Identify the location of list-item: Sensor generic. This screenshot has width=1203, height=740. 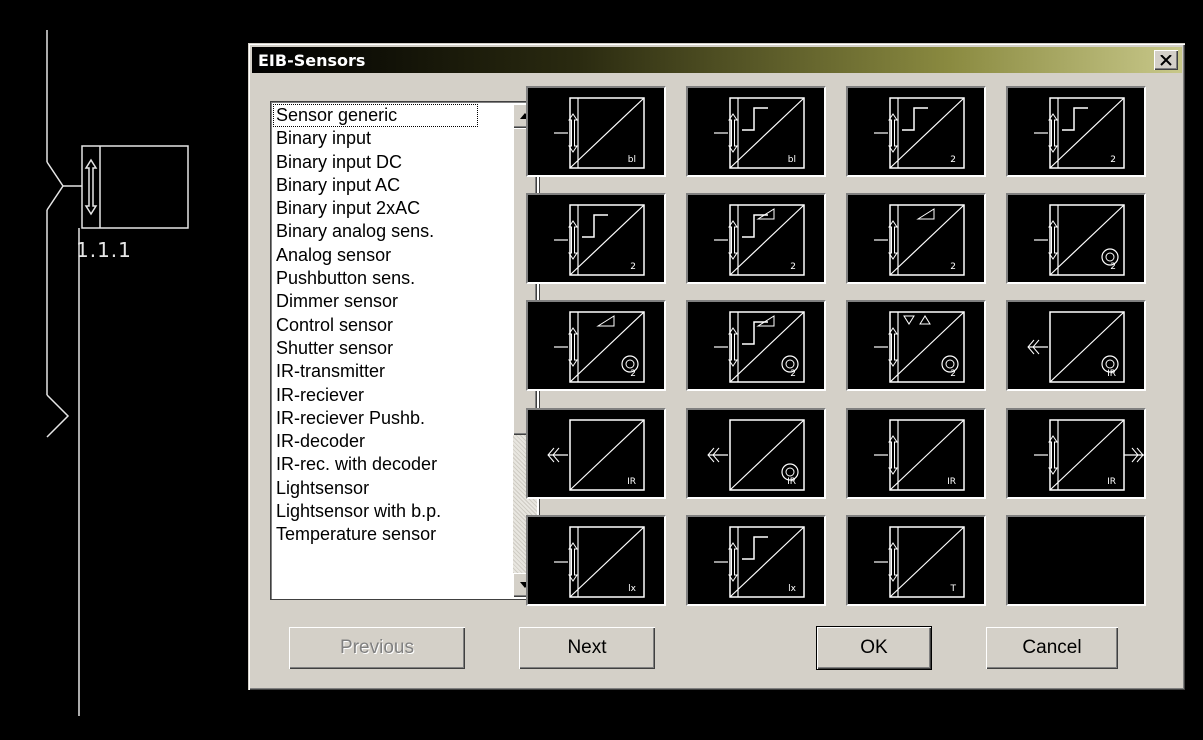
(375, 116).